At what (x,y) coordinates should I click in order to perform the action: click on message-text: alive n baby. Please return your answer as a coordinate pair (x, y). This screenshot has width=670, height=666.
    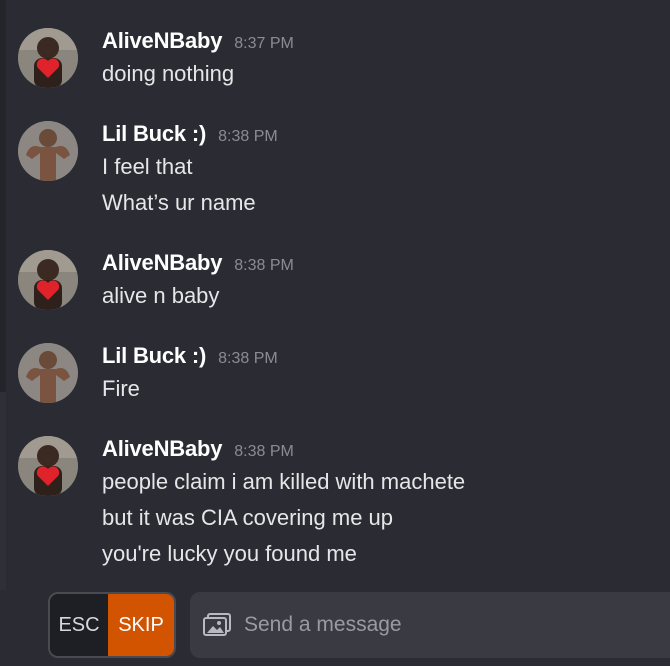
    Looking at the image, I should click on (161, 295).